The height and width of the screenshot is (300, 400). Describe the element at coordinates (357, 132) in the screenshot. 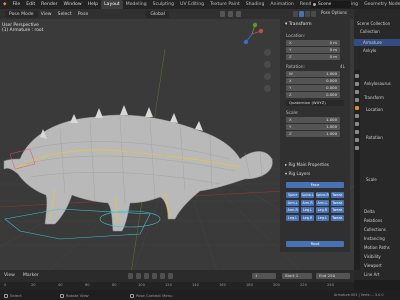

I see `constraint-tab-icon` at that location.